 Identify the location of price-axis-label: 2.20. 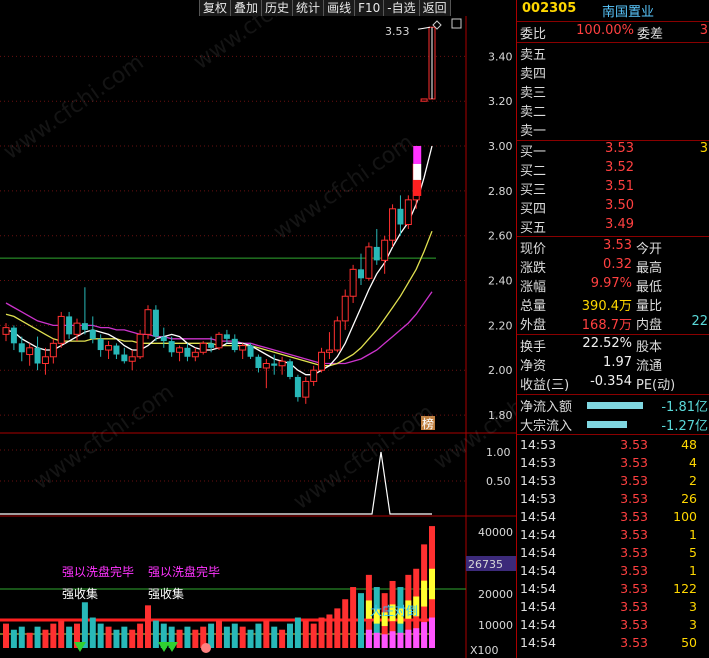
(500, 325).